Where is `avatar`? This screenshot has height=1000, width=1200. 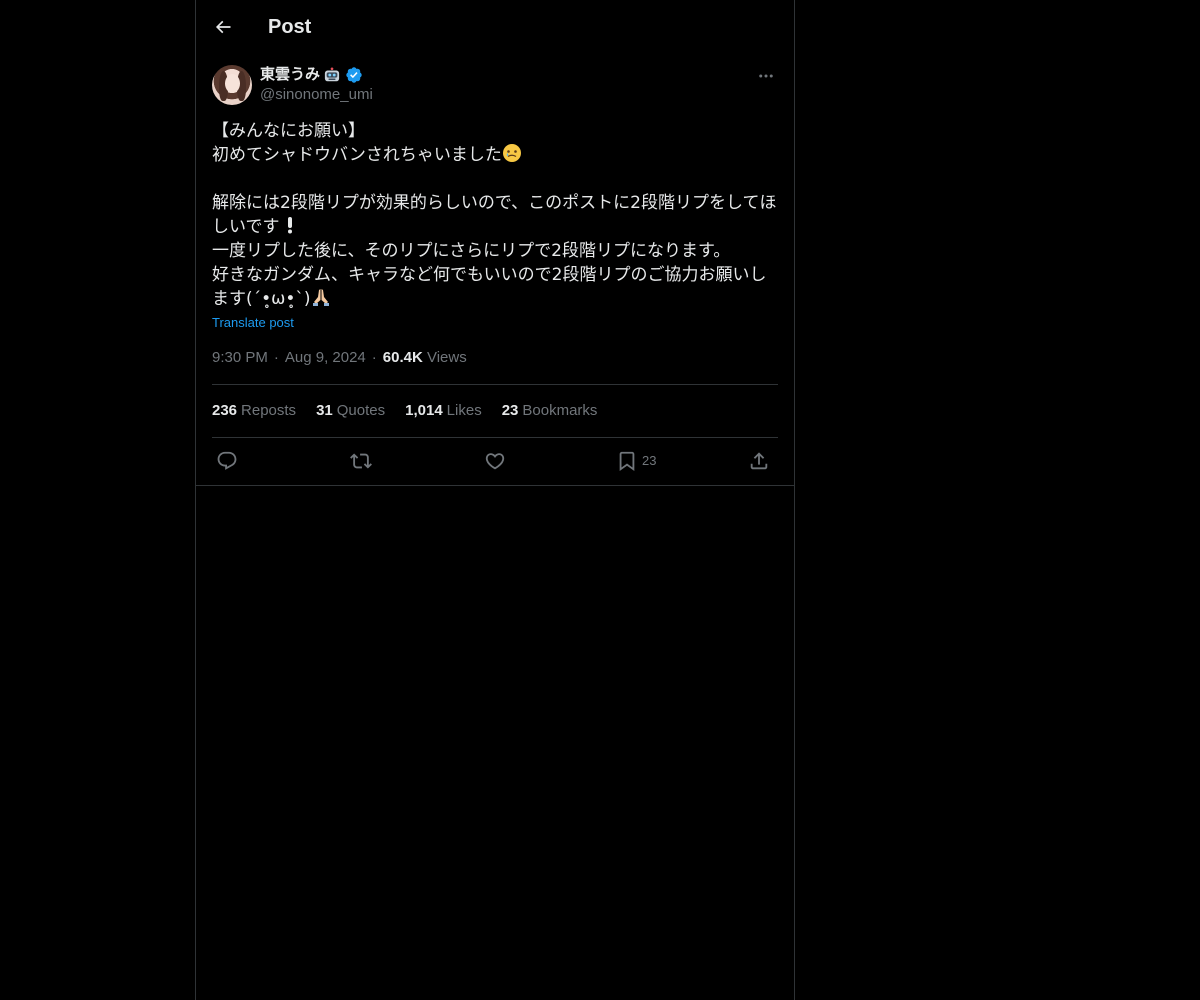
avatar is located at coordinates (232, 85).